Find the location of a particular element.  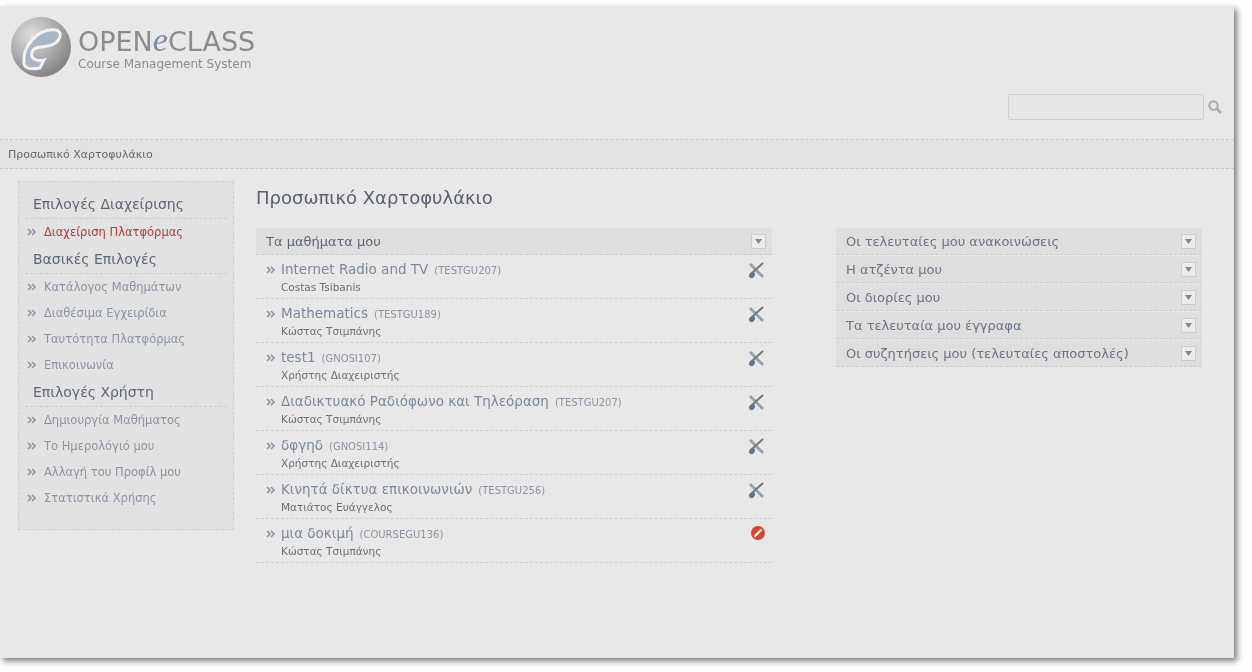

sidebar-heading: Βασικές Επιλογές is located at coordinates (126, 259).